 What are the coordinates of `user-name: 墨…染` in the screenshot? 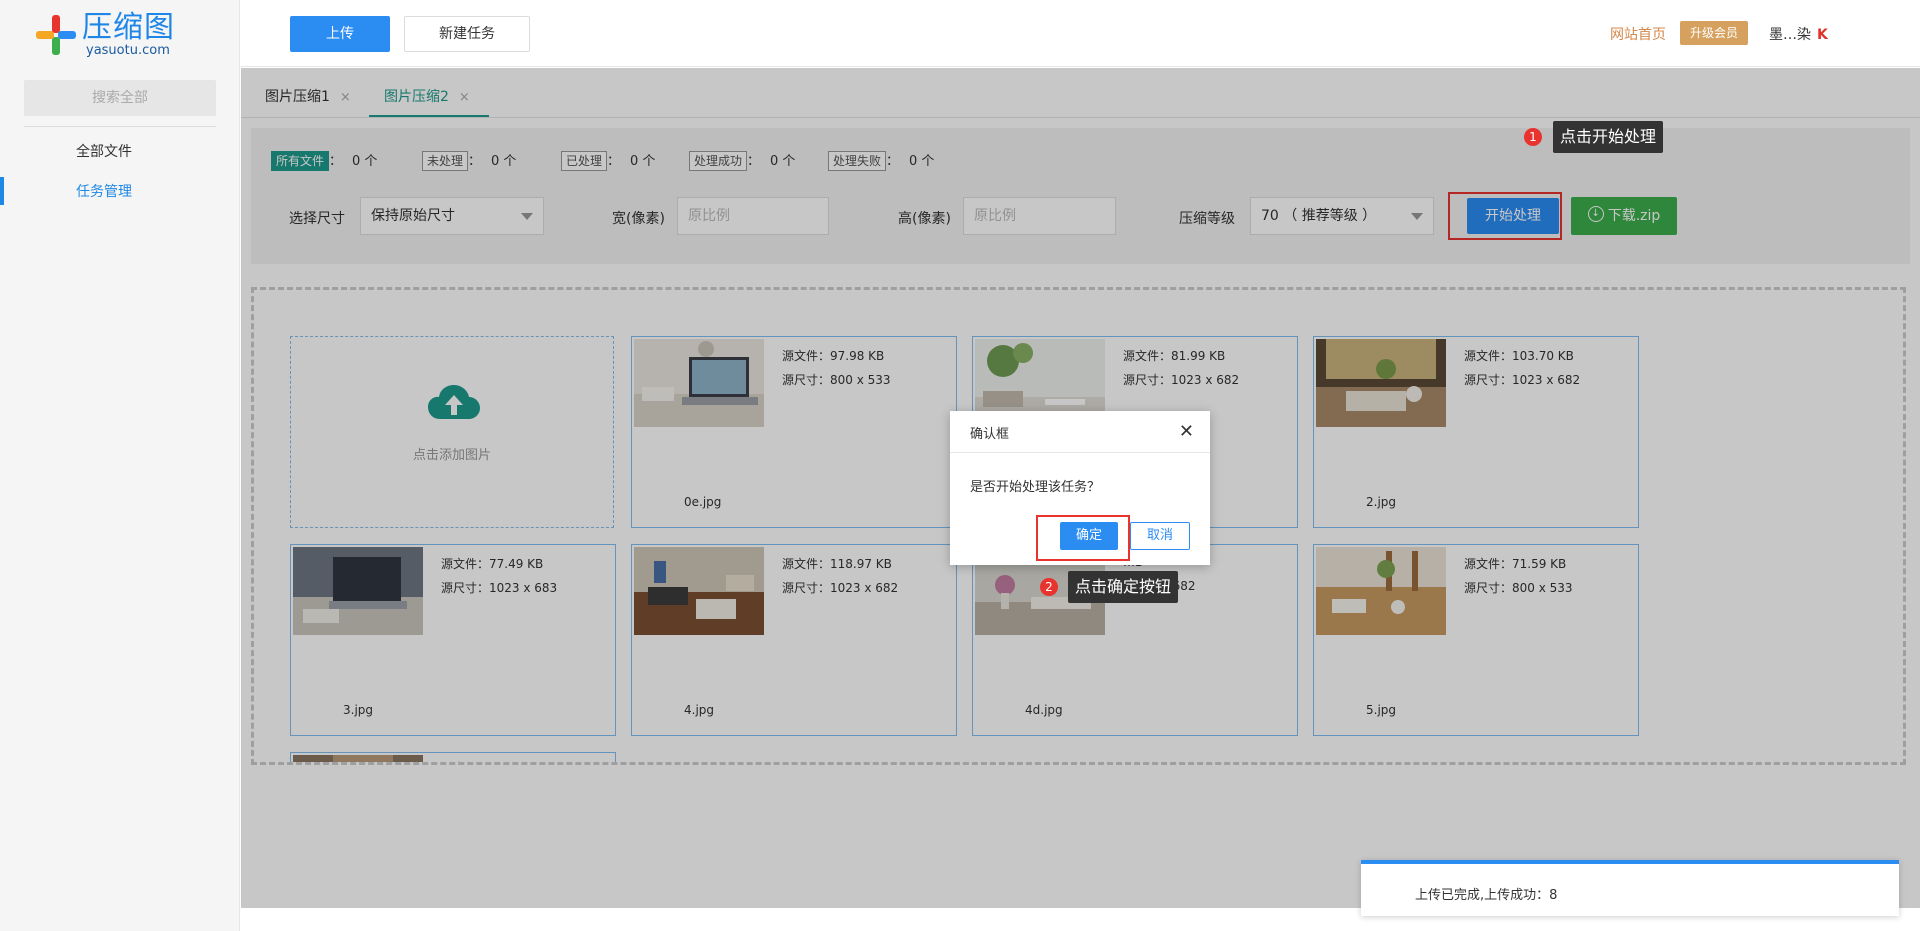 It's located at (1790, 35).